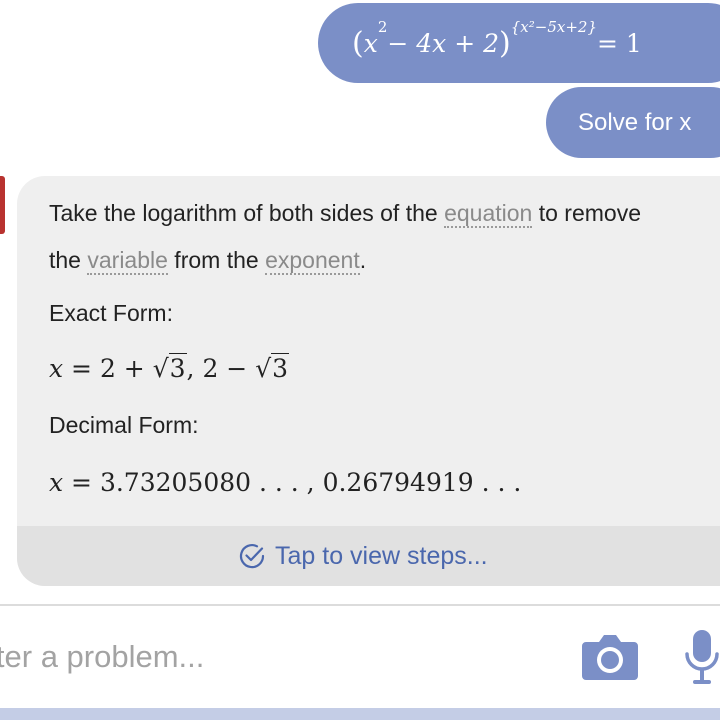 This screenshot has height=720, width=720. Describe the element at coordinates (553, 27) in the screenshot. I see `equation-exponent: {x²−5x+2}` at that location.